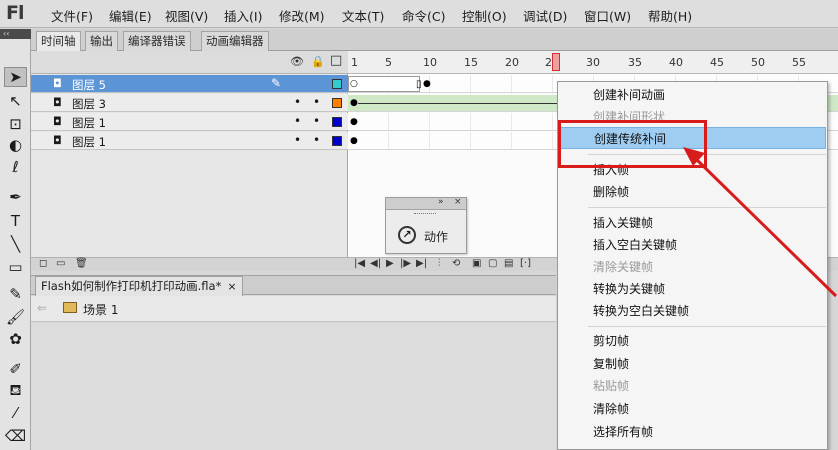  I want to click on tab-motion-editor: 动画编辑器, so click(235, 41).